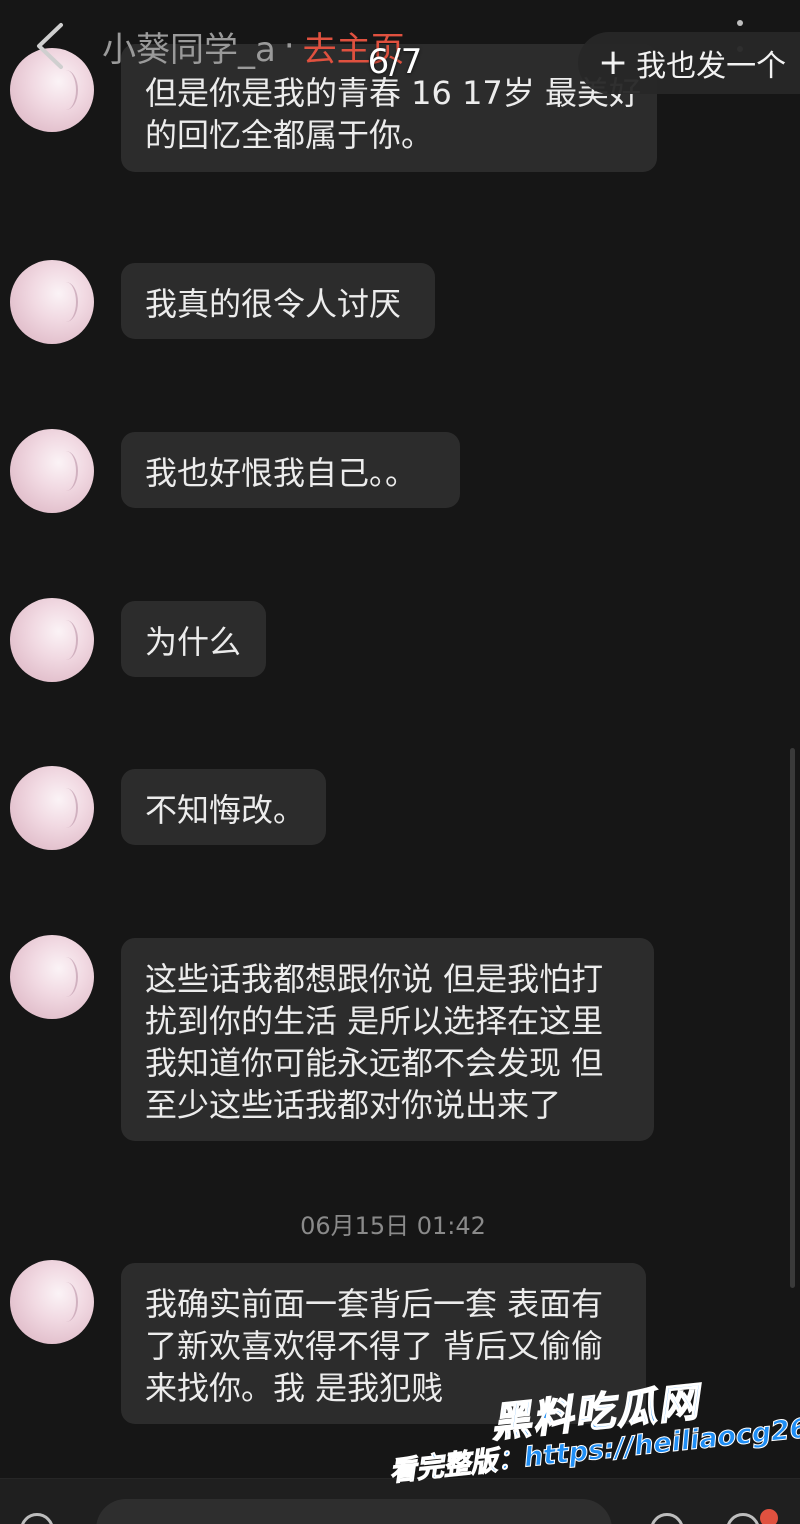 The height and width of the screenshot is (1524, 800). Describe the element at coordinates (667, 1518) in the screenshot. I see `emoji-icon` at that location.